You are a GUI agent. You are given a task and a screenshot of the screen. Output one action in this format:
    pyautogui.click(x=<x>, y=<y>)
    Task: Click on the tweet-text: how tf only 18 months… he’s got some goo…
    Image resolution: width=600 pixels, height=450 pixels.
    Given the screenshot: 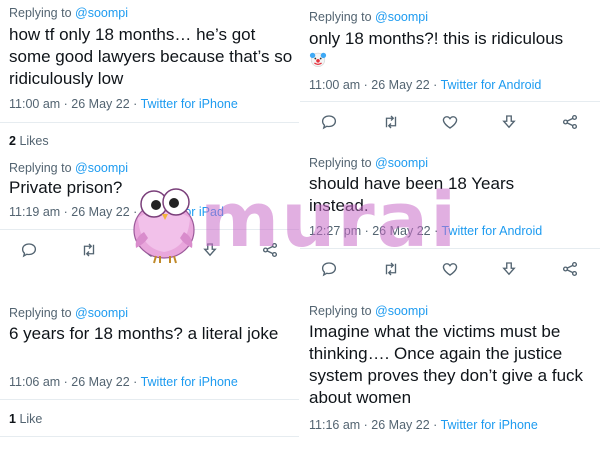 What is the action you would take?
    pyautogui.click(x=151, y=56)
    